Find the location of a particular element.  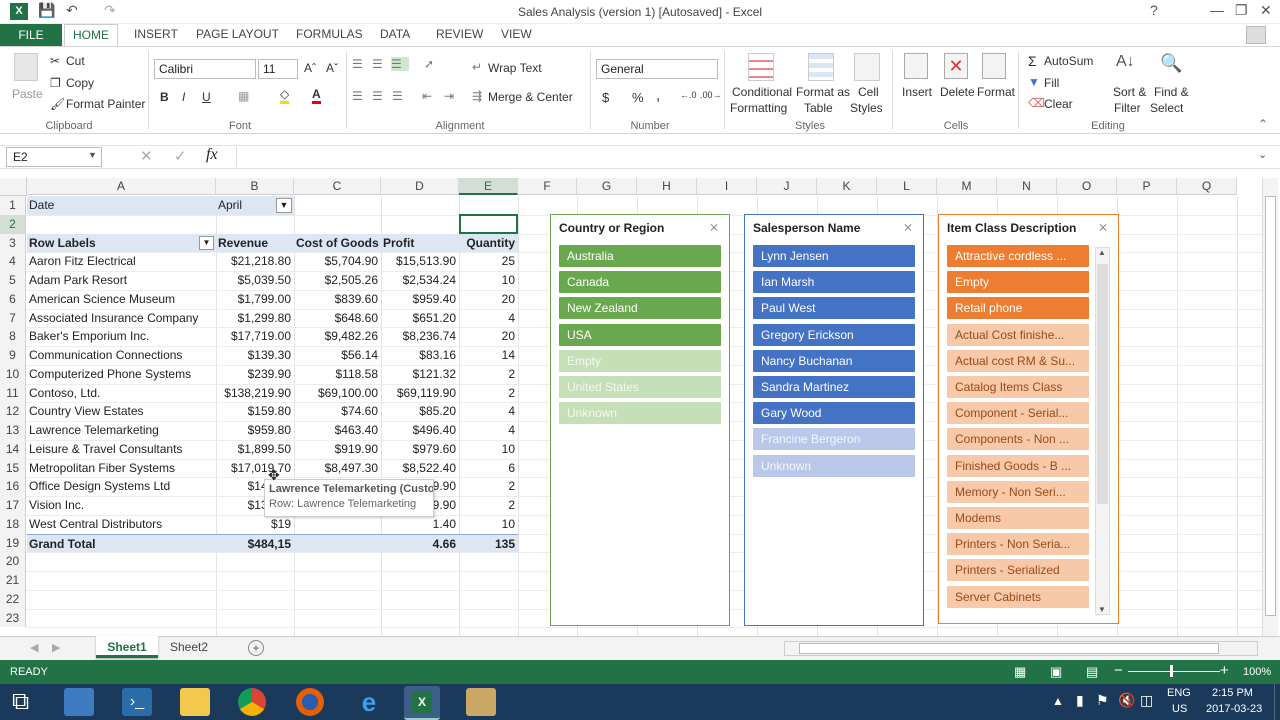

slicer-scrollbar: ▲ ▼ is located at coordinates (1102, 431).